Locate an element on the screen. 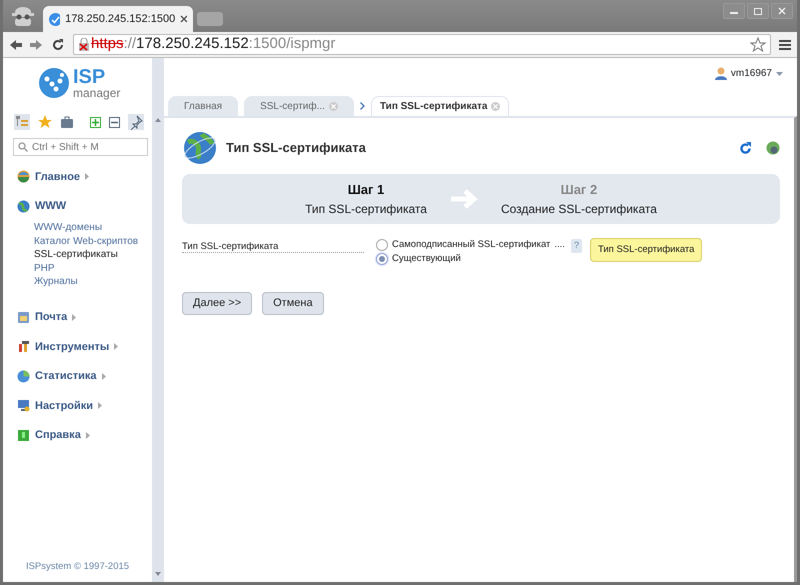  menu-item: Инструменты is located at coordinates (77, 347).